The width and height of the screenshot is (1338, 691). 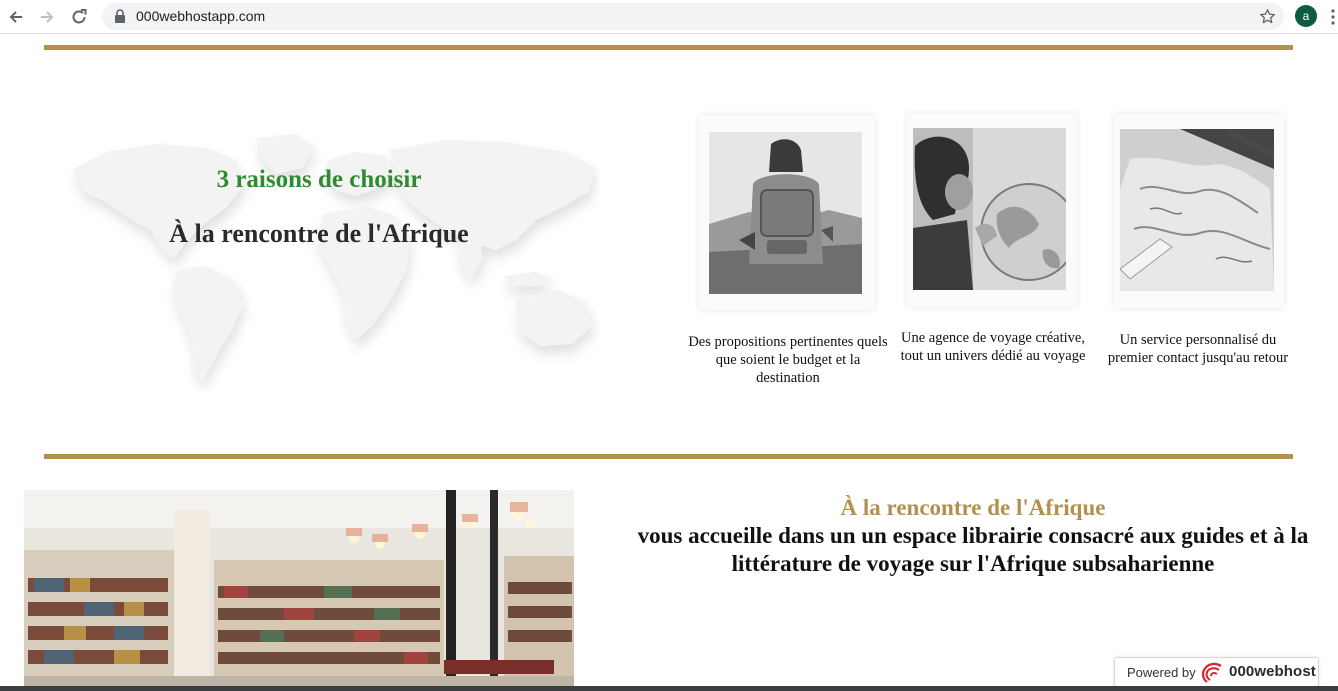 I want to click on browser-toolbar: 000webhostapp.com a, so click(x=669, y=17).